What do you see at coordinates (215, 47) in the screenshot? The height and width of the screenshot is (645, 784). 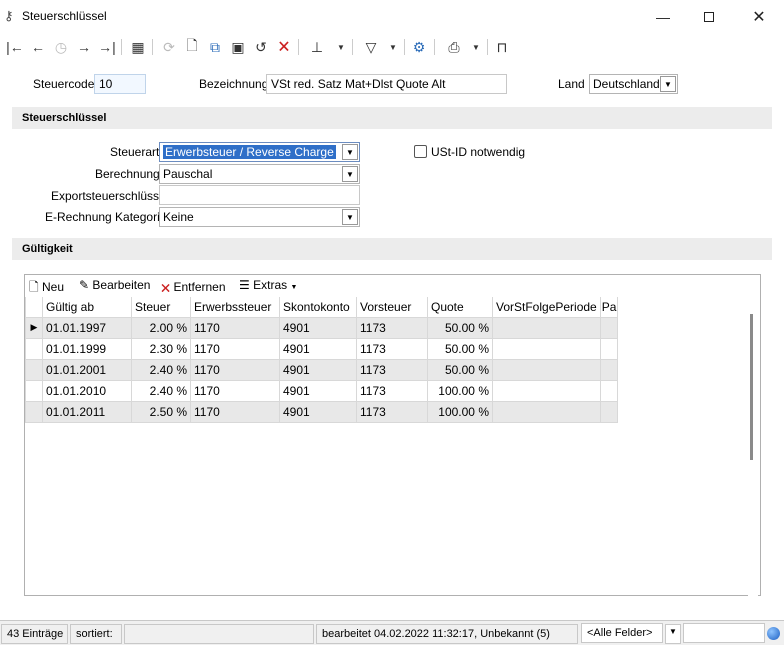 I see `copy-icon: ⧉` at bounding box center [215, 47].